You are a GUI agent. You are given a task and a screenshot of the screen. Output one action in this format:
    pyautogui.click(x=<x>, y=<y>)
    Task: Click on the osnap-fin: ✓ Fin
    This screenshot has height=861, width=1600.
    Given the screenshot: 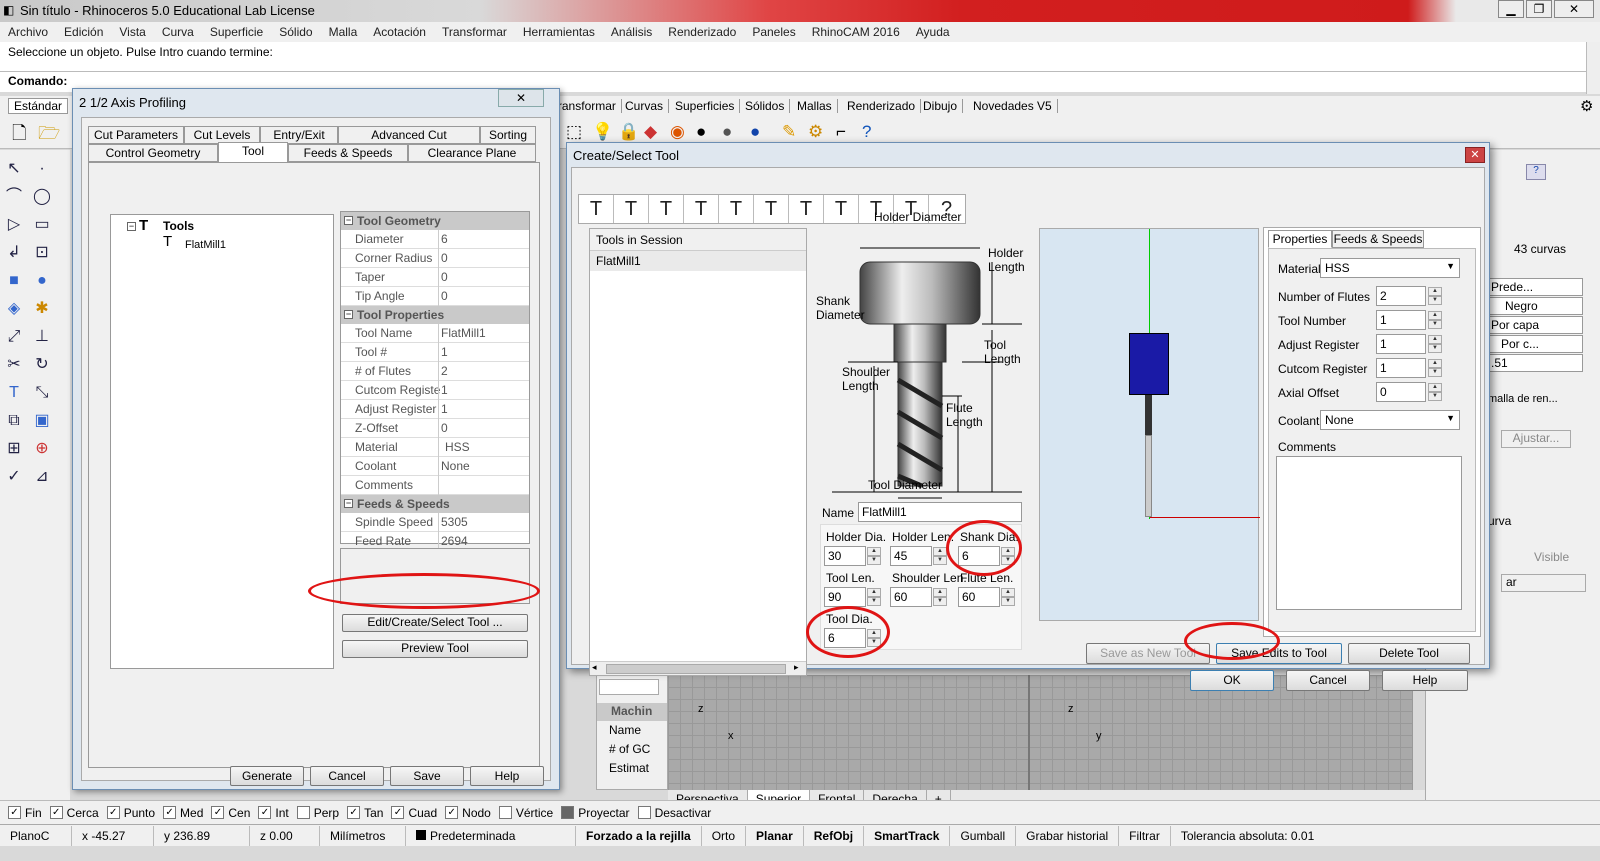 What is the action you would take?
    pyautogui.click(x=25, y=813)
    